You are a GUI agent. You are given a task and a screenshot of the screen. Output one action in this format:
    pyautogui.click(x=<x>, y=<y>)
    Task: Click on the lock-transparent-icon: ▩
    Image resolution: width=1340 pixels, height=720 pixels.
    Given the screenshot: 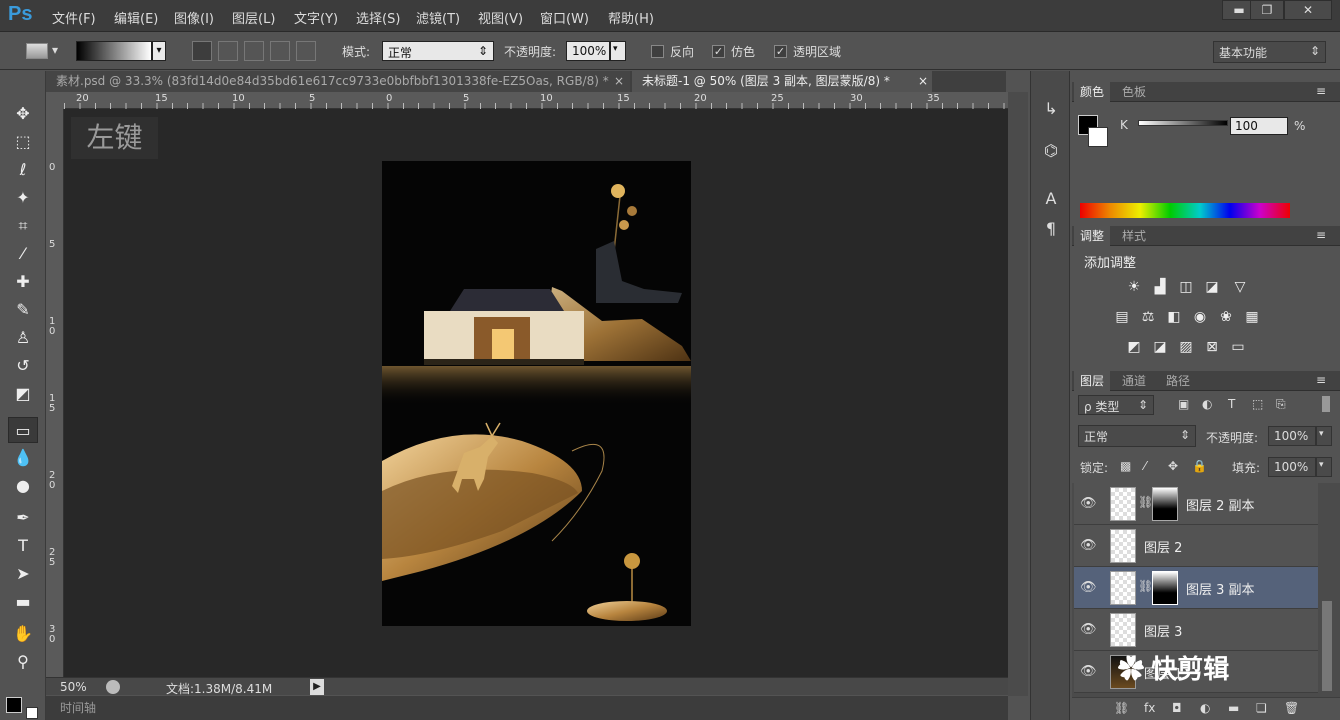 What is the action you would take?
    pyautogui.click(x=1125, y=466)
    